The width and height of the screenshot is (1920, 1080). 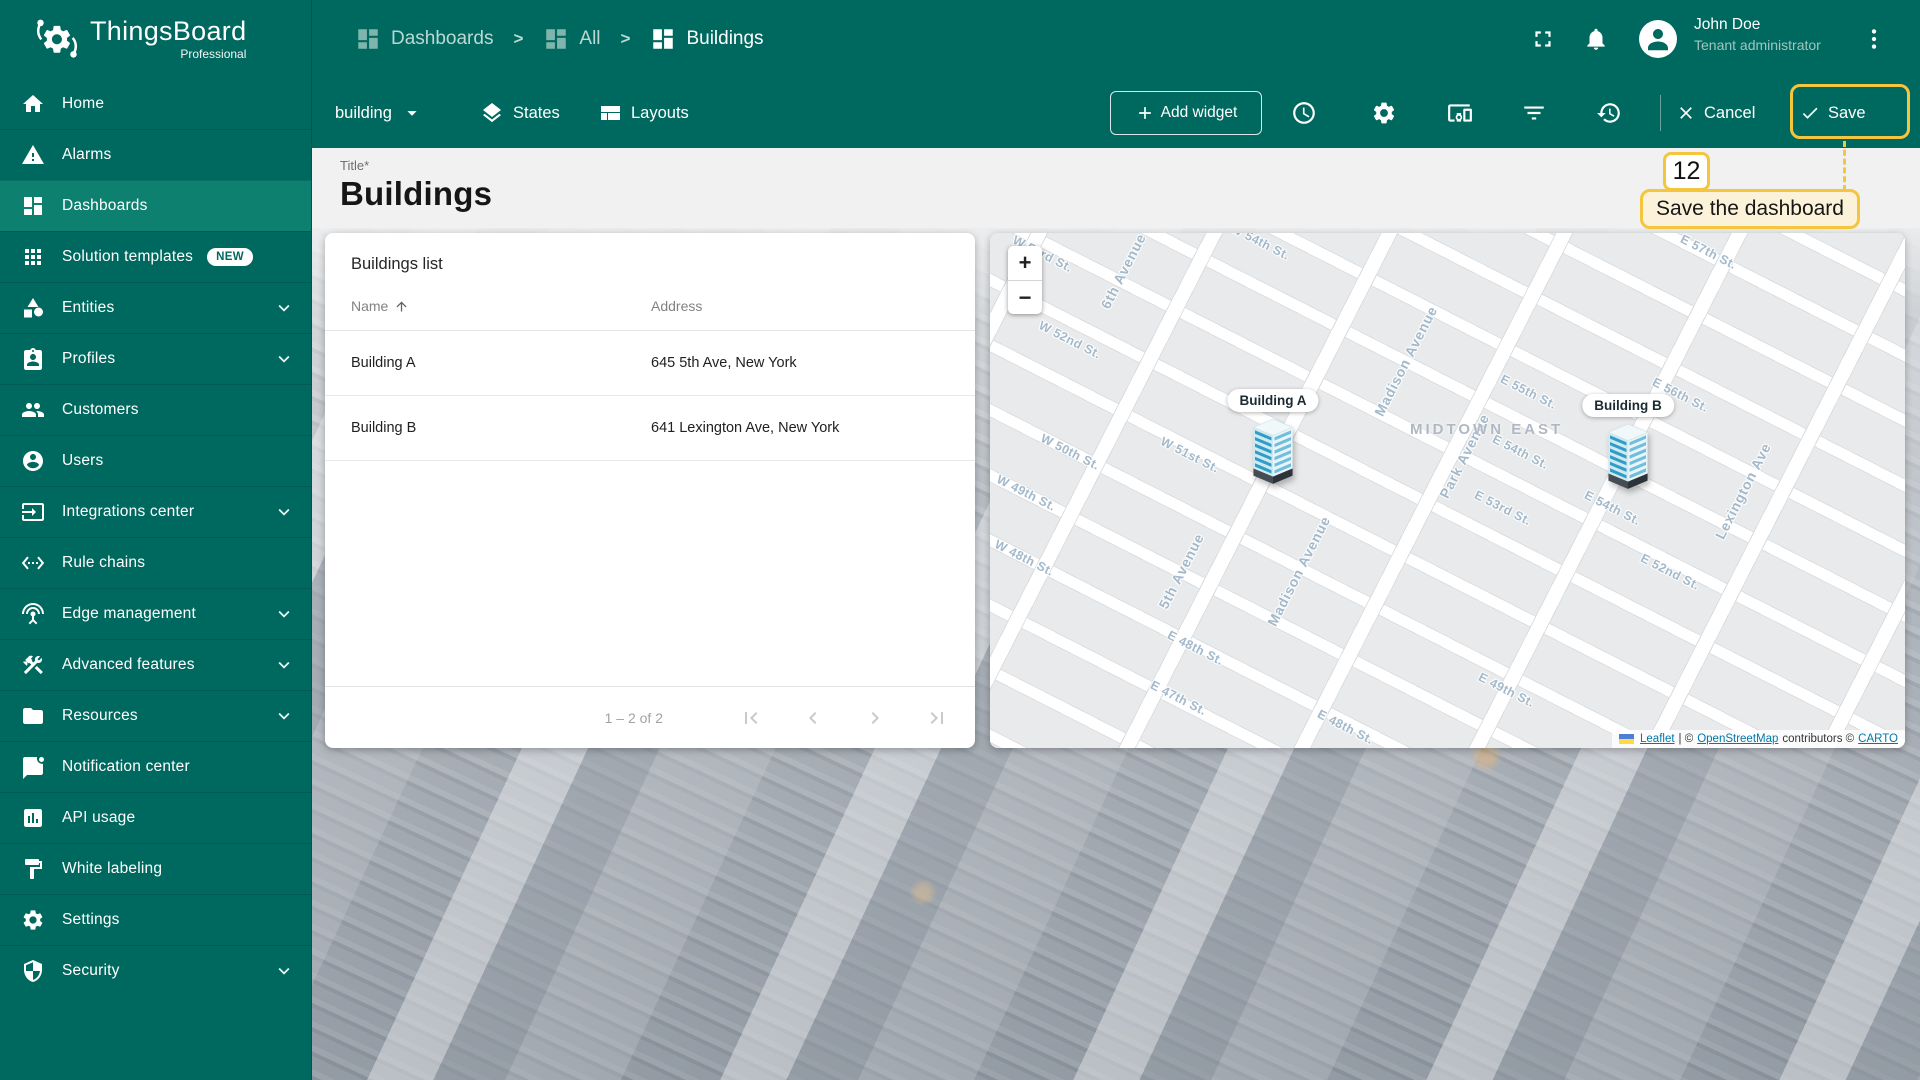 What do you see at coordinates (155, 766) in the screenshot?
I see `sidebar-item-notification-center: Notification center` at bounding box center [155, 766].